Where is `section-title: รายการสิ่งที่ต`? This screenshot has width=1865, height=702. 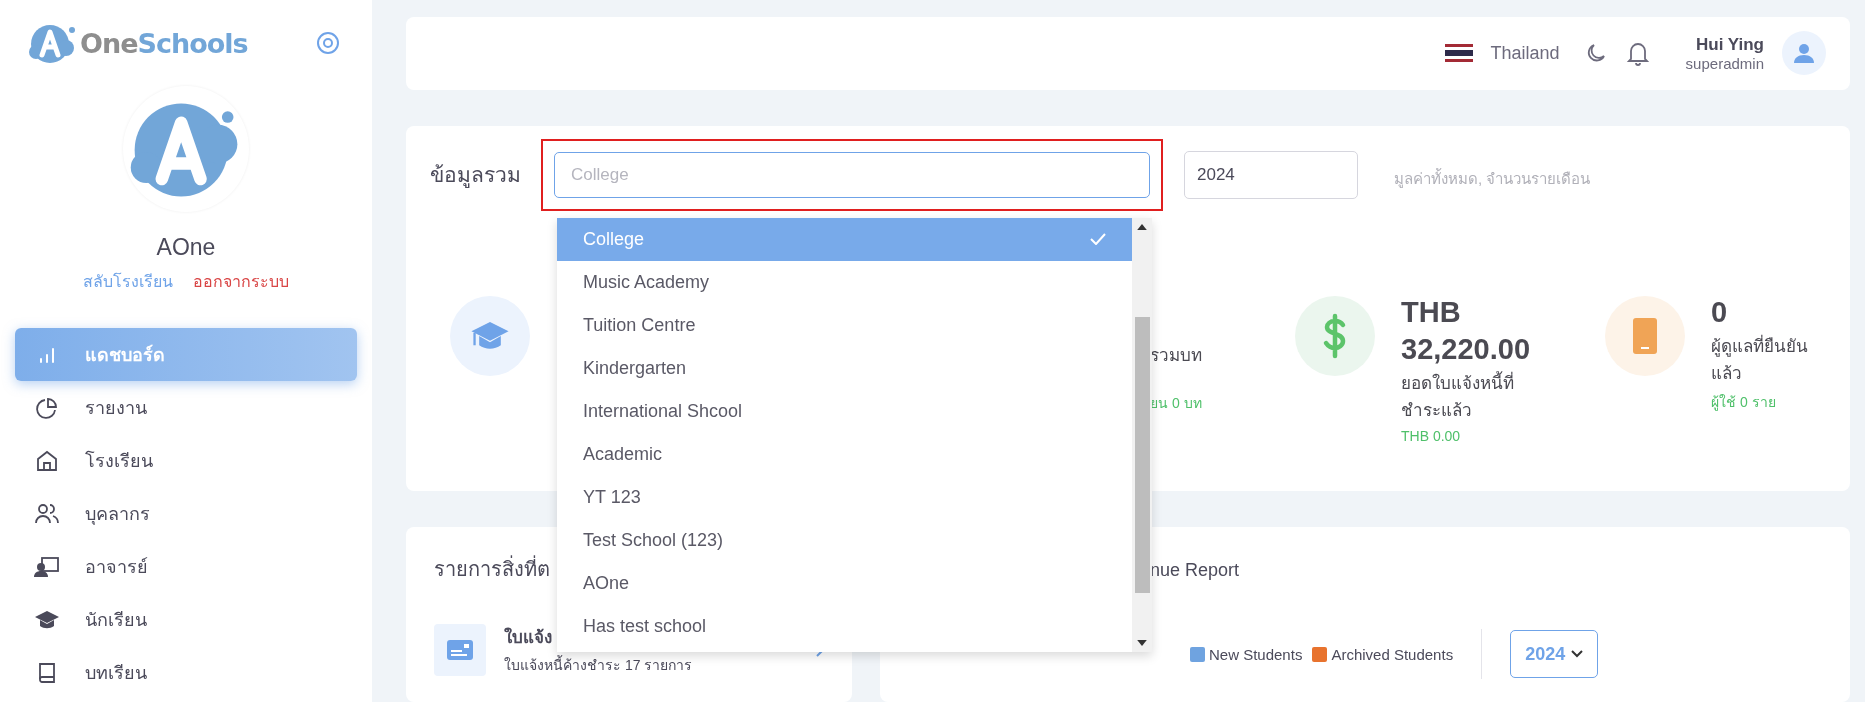
section-title: รายการสิ่งที่ต is located at coordinates (492, 569).